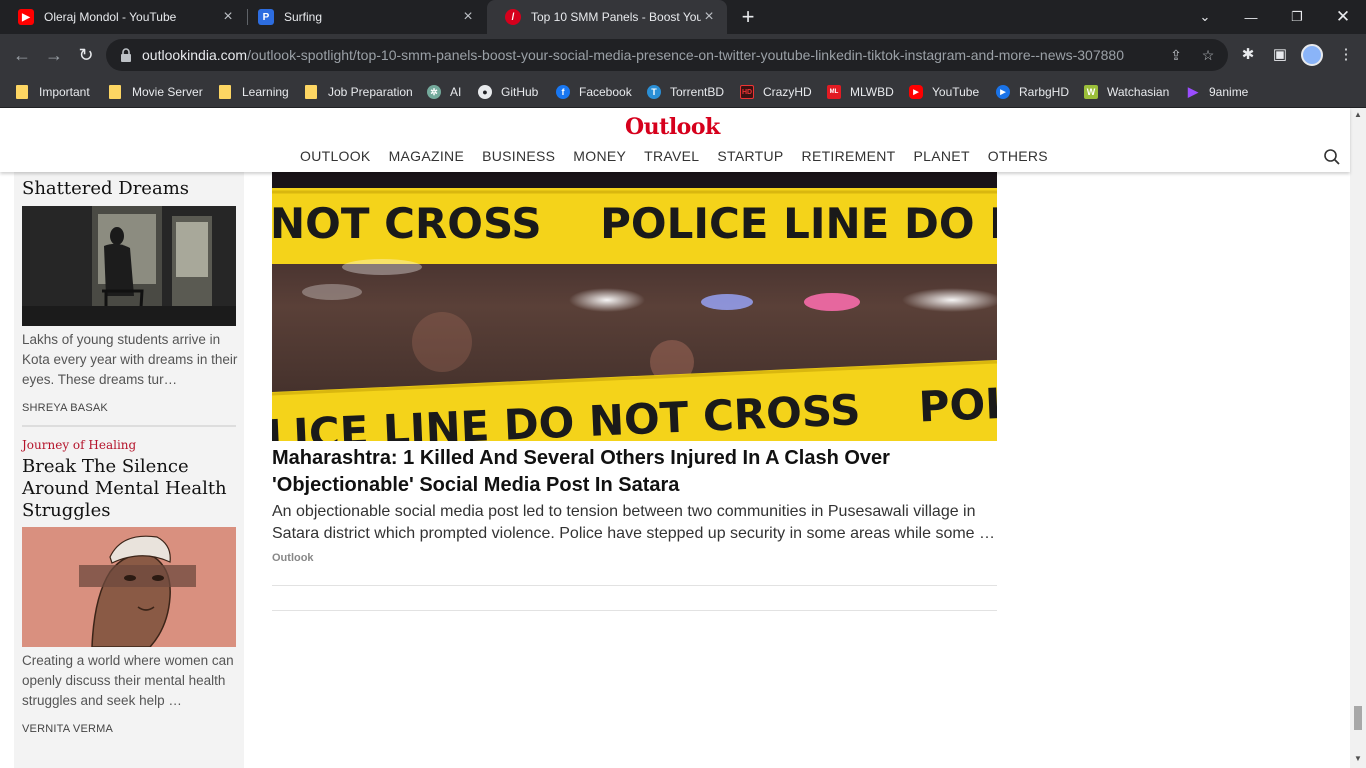 The height and width of the screenshot is (768, 1366). I want to click on lock-icon, so click(126, 55).